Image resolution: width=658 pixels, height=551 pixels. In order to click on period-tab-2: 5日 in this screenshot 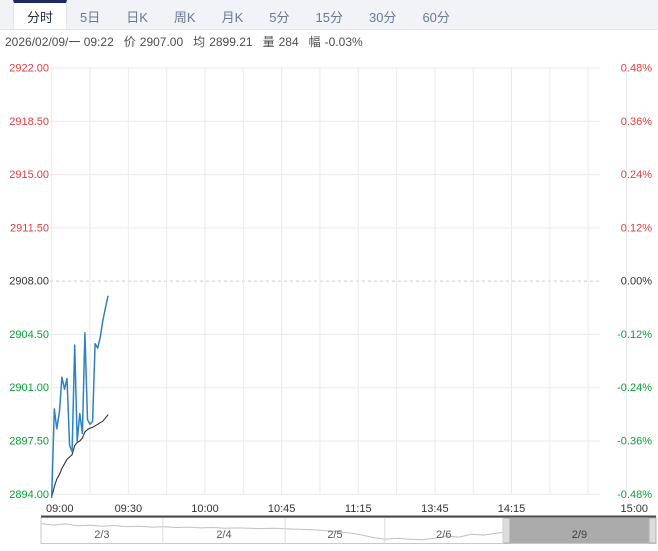, I will do `click(90, 14)`.